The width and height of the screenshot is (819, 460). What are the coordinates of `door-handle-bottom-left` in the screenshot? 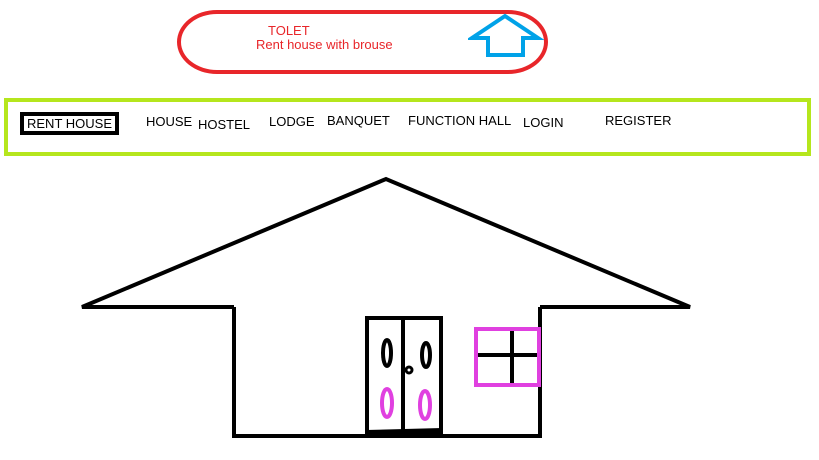 It's located at (387, 403).